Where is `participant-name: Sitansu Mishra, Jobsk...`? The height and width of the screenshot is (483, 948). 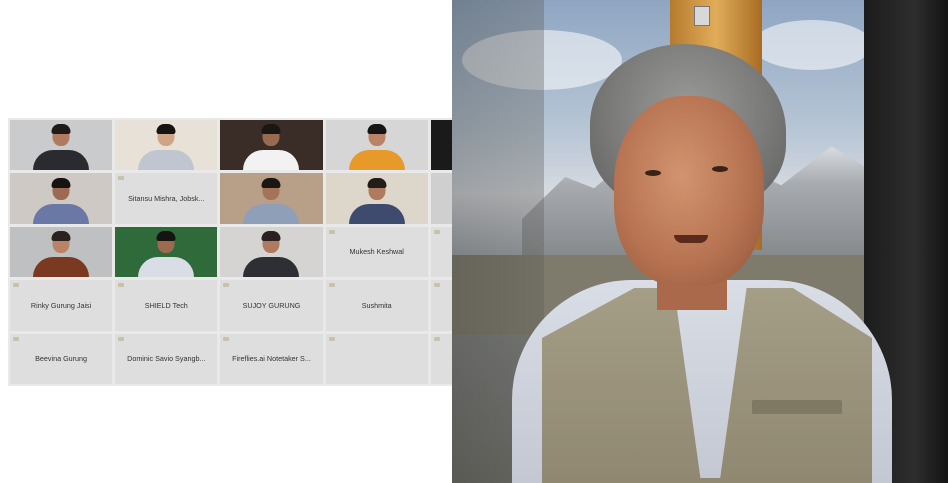 participant-name: Sitansu Mishra, Jobsk... is located at coordinates (166, 199).